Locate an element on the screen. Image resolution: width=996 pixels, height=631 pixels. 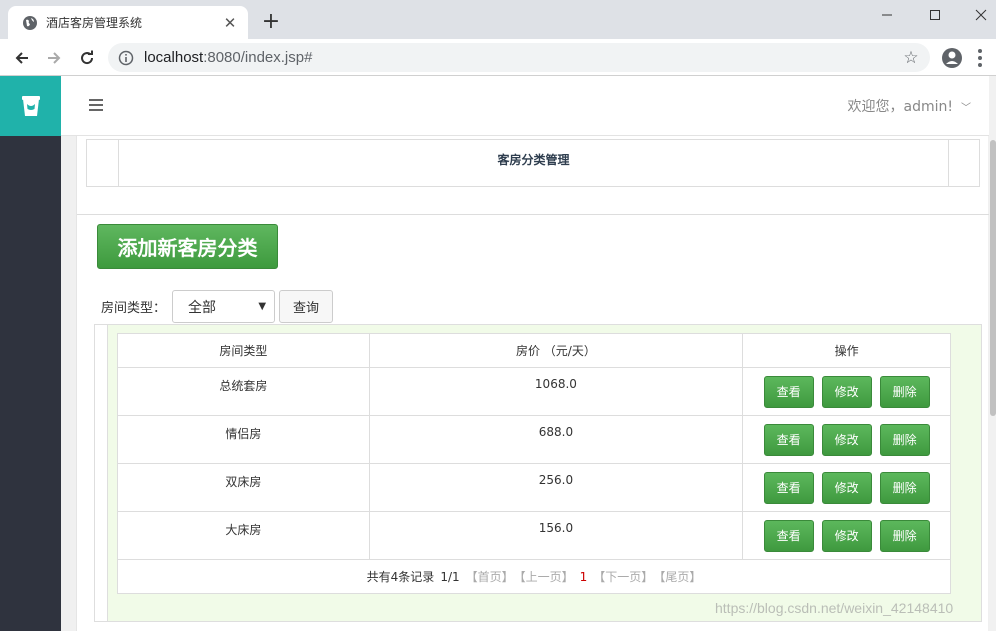
arrow-left-icon is located at coordinates (21, 58).